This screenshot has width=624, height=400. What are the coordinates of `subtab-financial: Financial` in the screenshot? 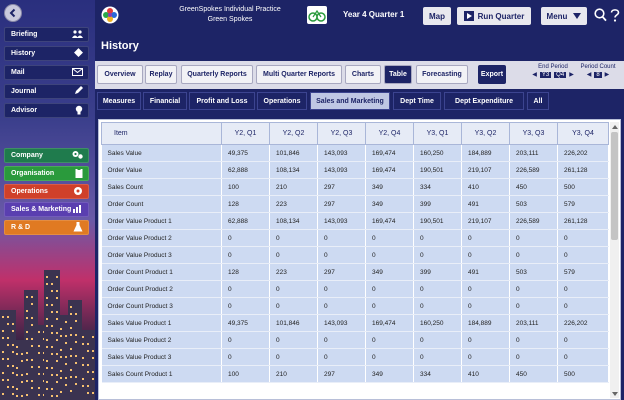 It's located at (165, 101).